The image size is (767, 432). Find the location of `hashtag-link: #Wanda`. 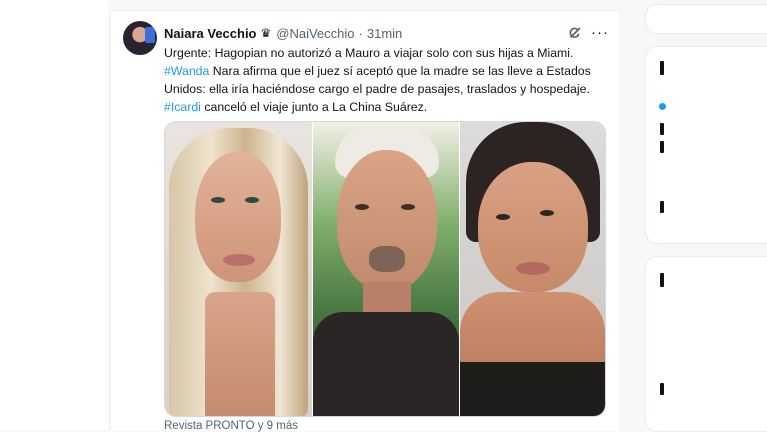

hashtag-link: #Wanda is located at coordinates (186, 71).